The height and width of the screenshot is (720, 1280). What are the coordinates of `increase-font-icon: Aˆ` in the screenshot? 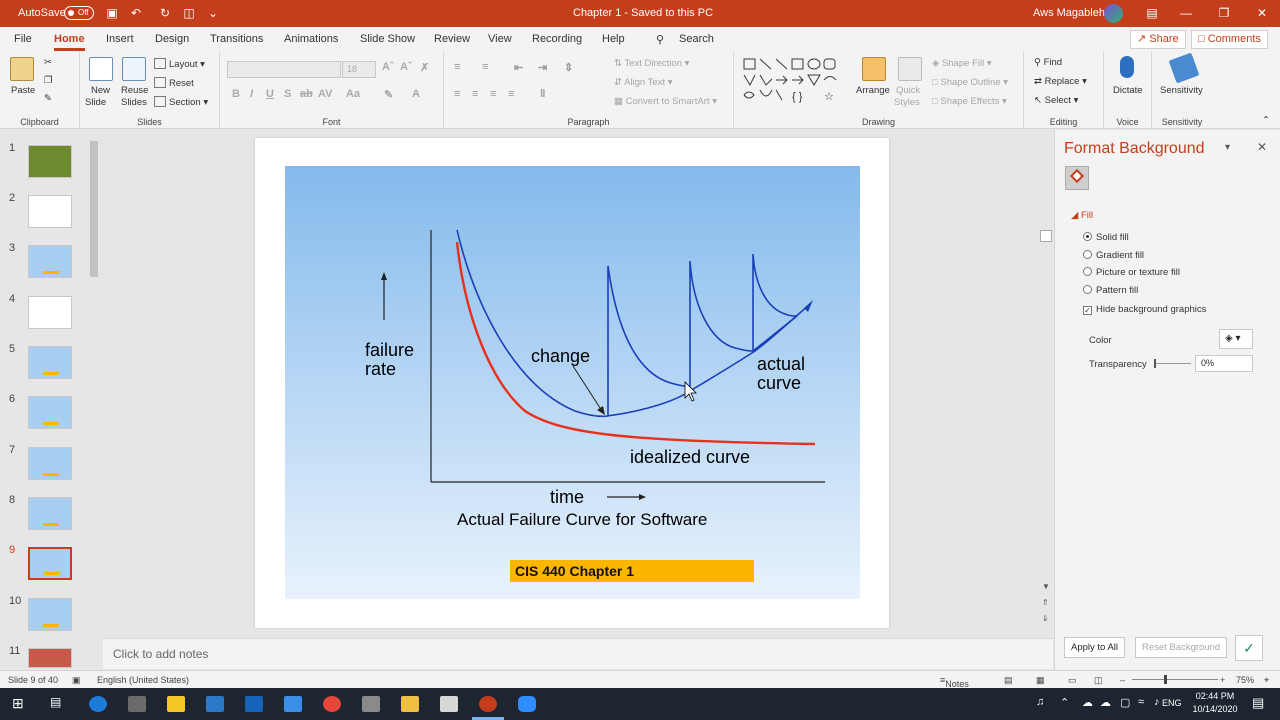 It's located at (388, 67).